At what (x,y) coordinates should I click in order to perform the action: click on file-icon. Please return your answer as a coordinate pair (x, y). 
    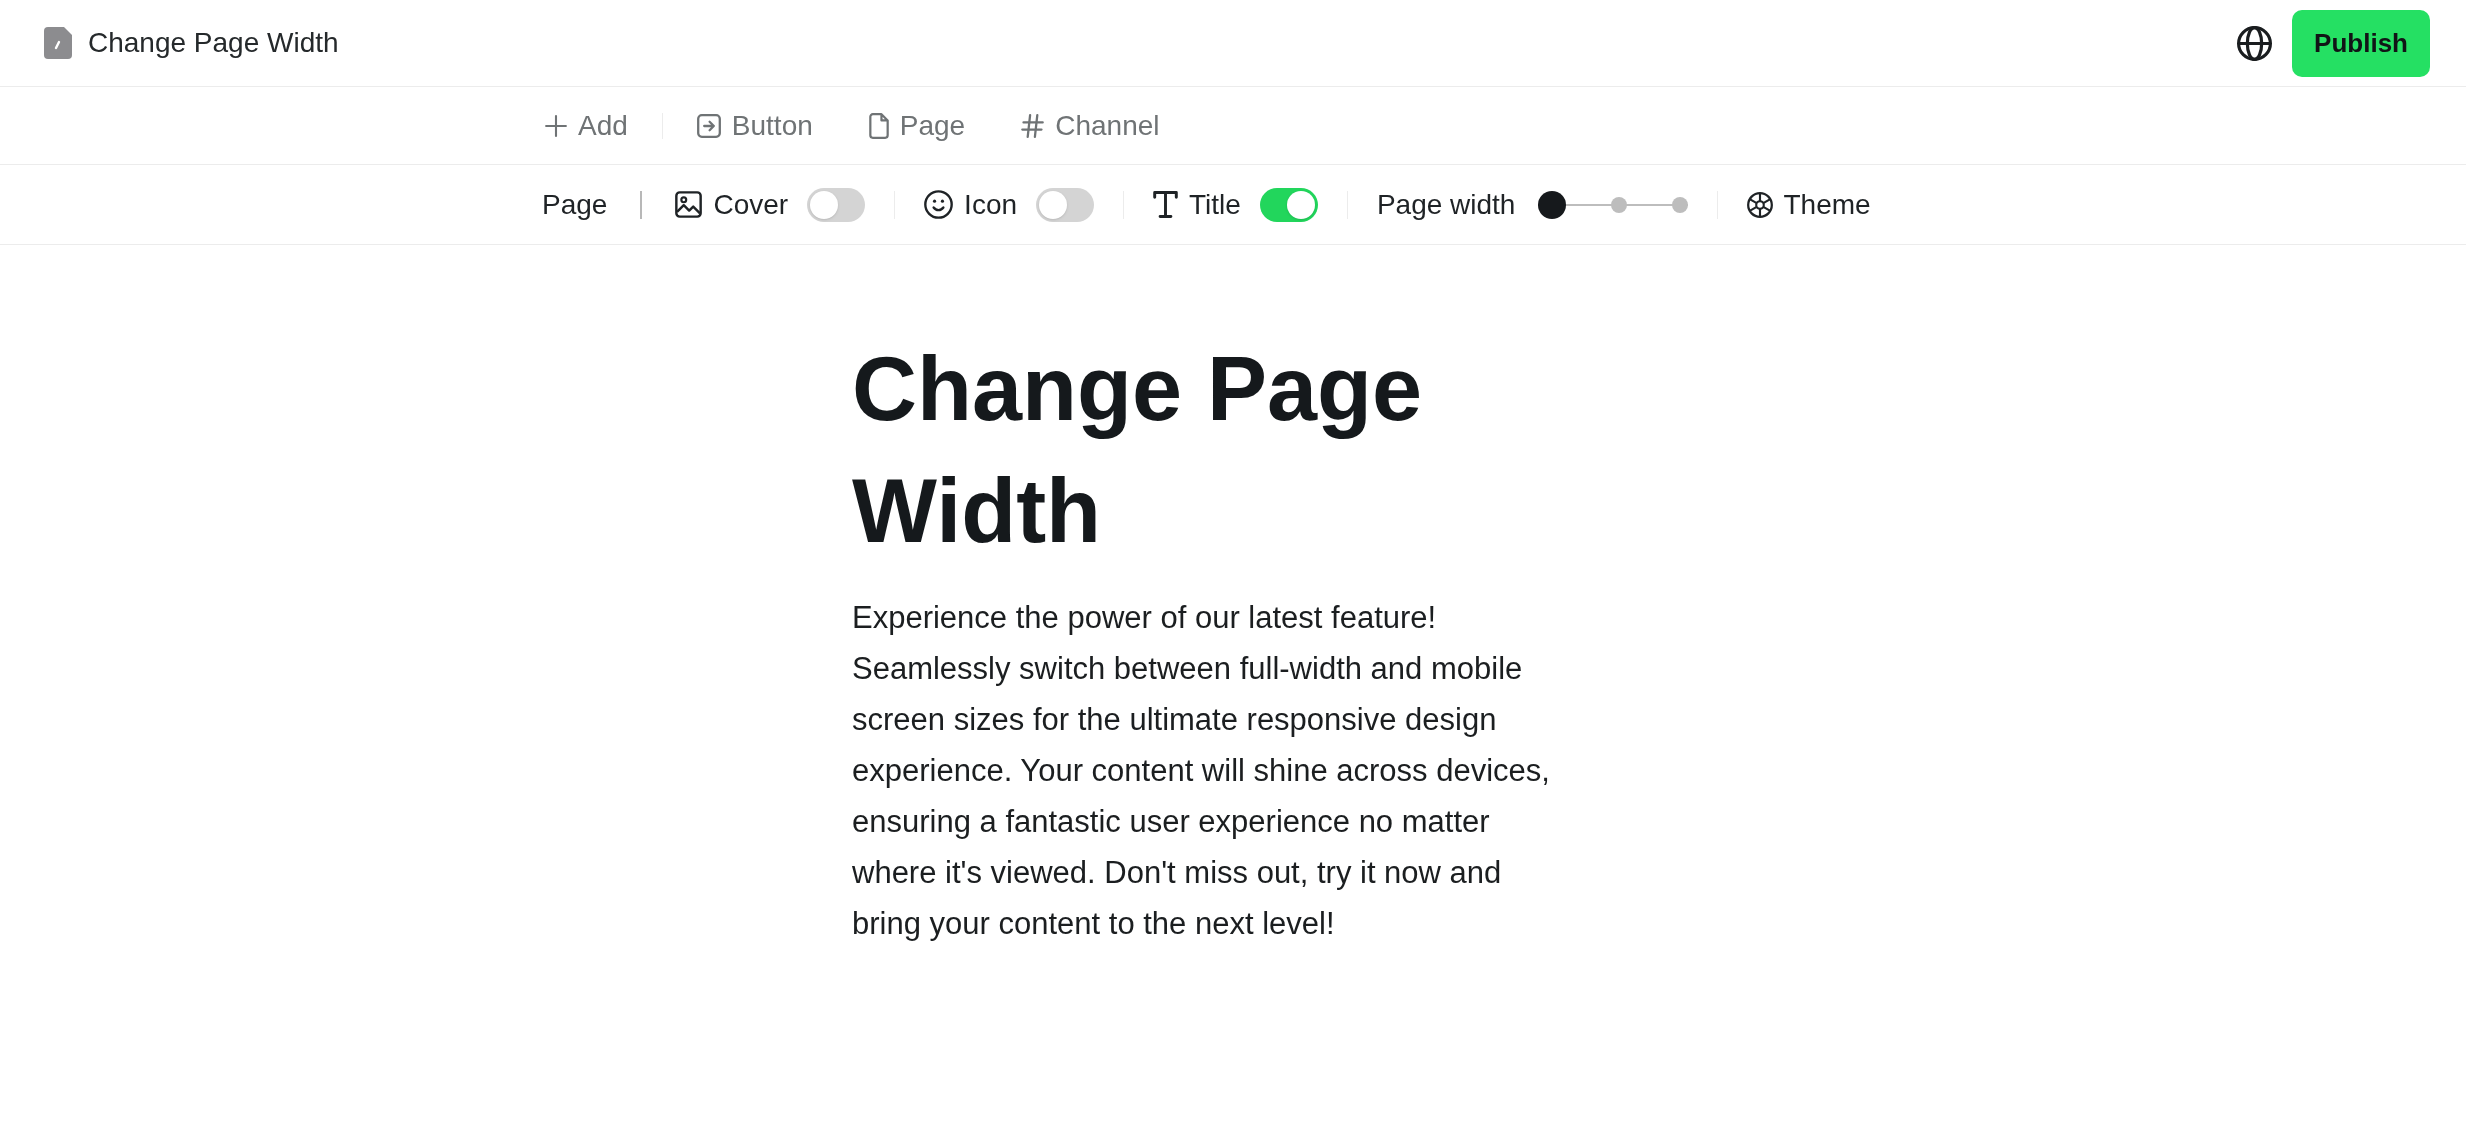
    Looking at the image, I should click on (878, 125).